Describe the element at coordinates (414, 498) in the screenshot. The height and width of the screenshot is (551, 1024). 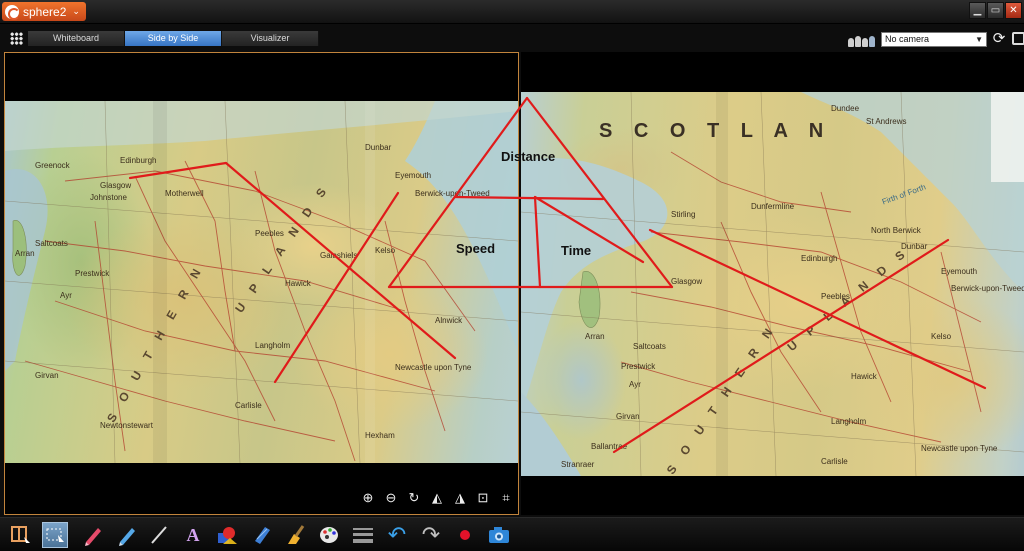
I see `rotate-icon: ↻` at that location.